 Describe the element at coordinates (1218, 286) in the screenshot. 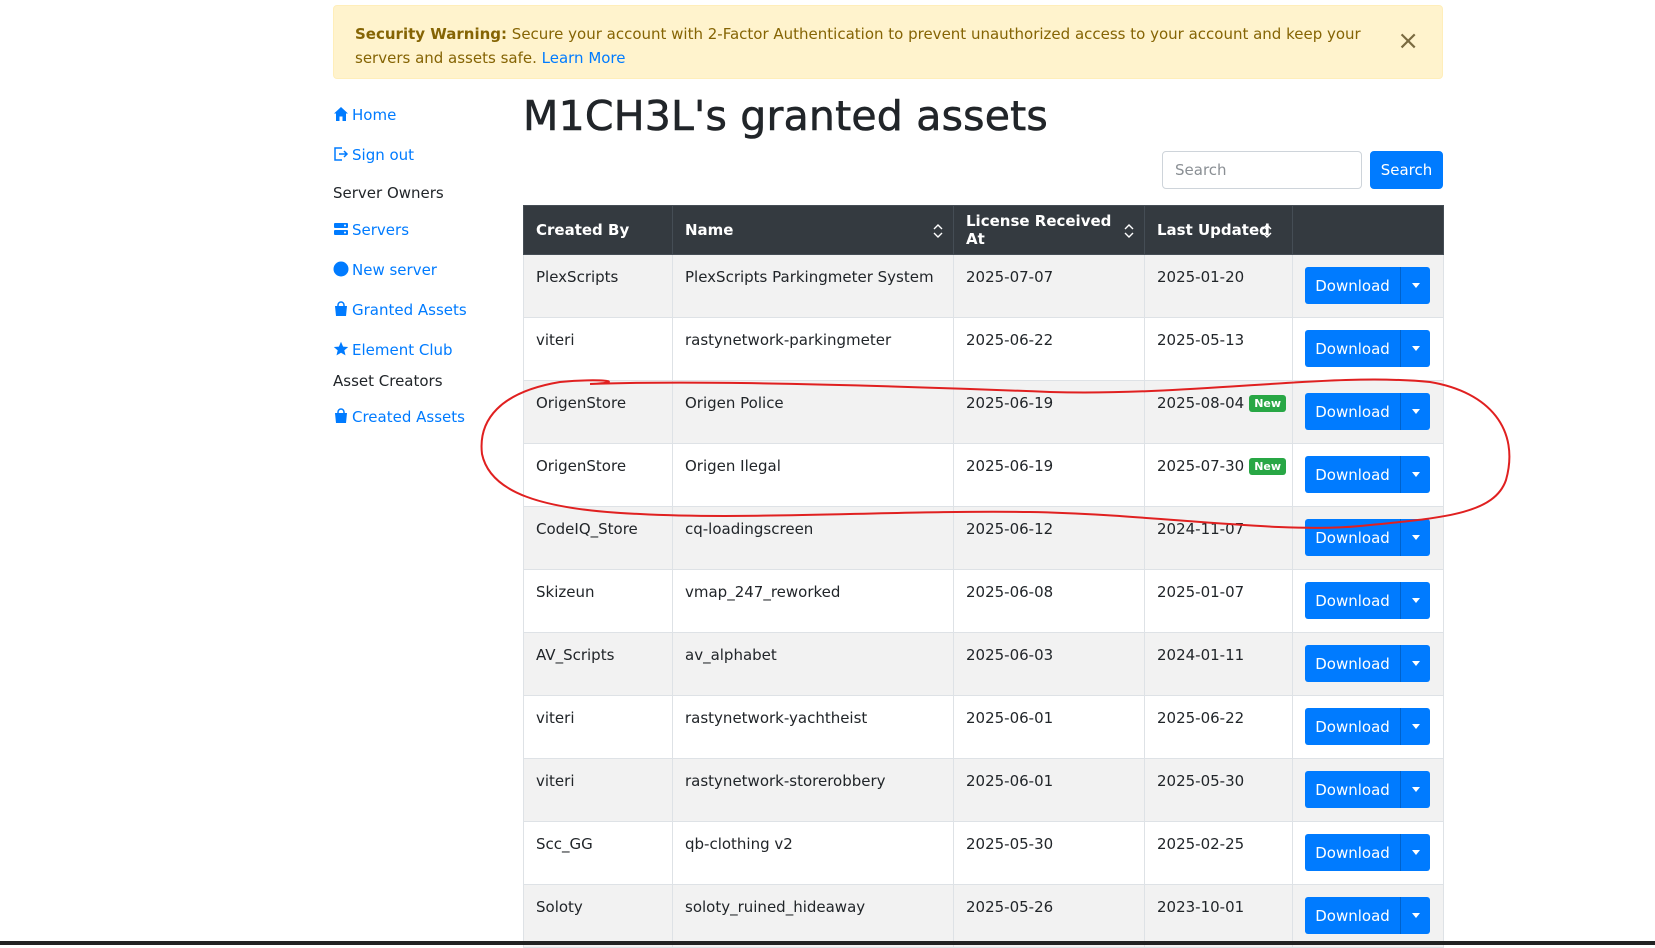

I see `cell-last-updated: 2025-01-20` at that location.